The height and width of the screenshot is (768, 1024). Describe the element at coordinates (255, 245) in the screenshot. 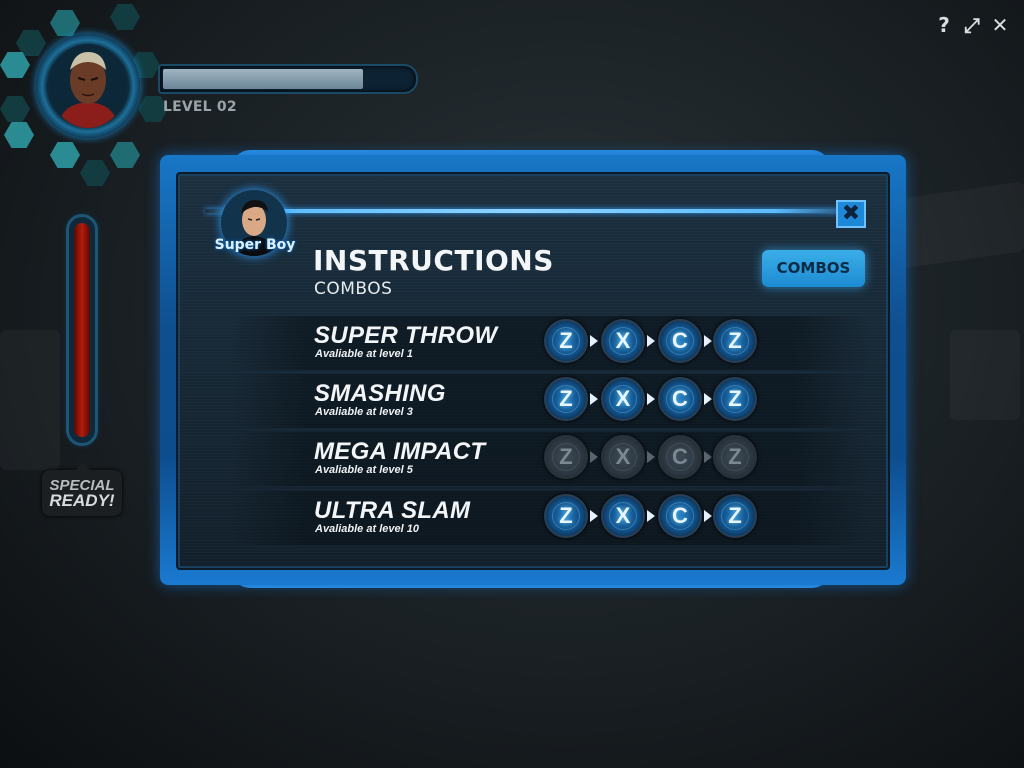

I see `character-name: Super Boy` at that location.